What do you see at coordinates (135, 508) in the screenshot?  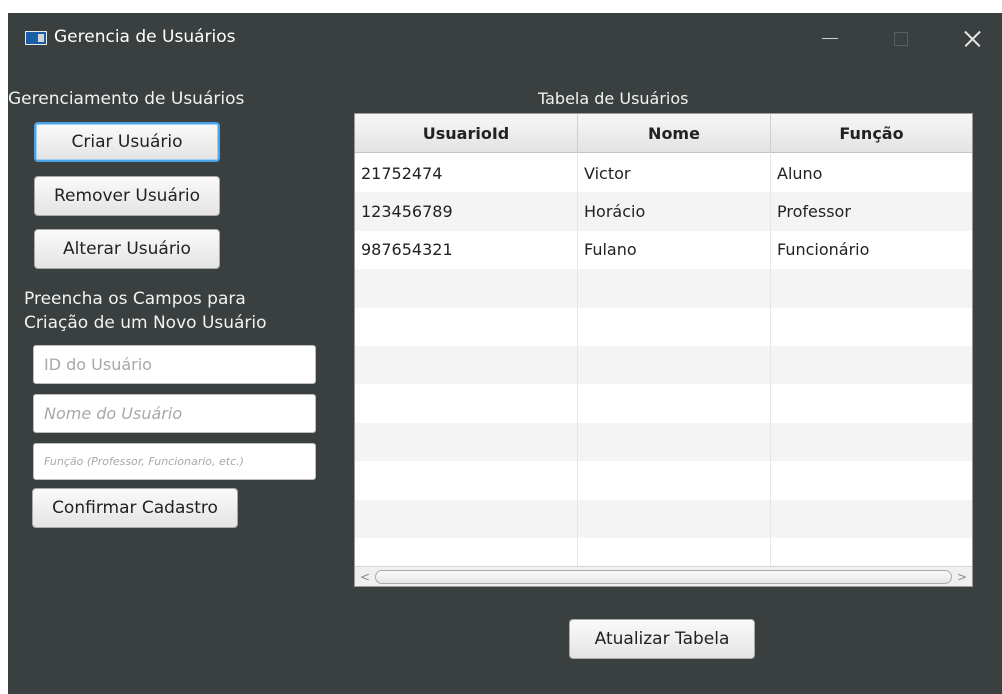 I see `confirm-registration-button: Confirmar Cadastro` at bounding box center [135, 508].